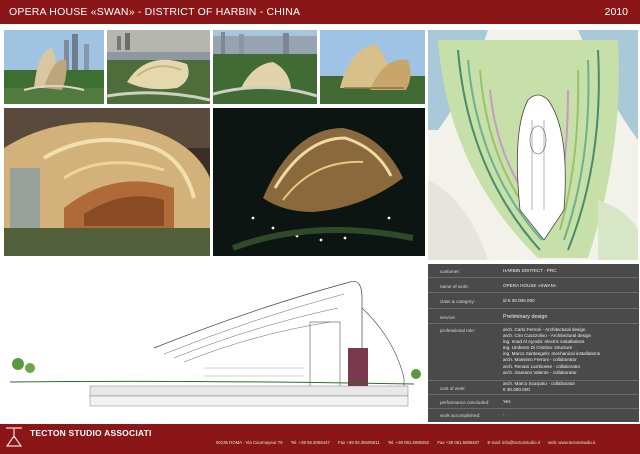 This screenshot has height=454, width=640. Describe the element at coordinates (14, 437) in the screenshot. I see `studio-logo-icon` at that location.